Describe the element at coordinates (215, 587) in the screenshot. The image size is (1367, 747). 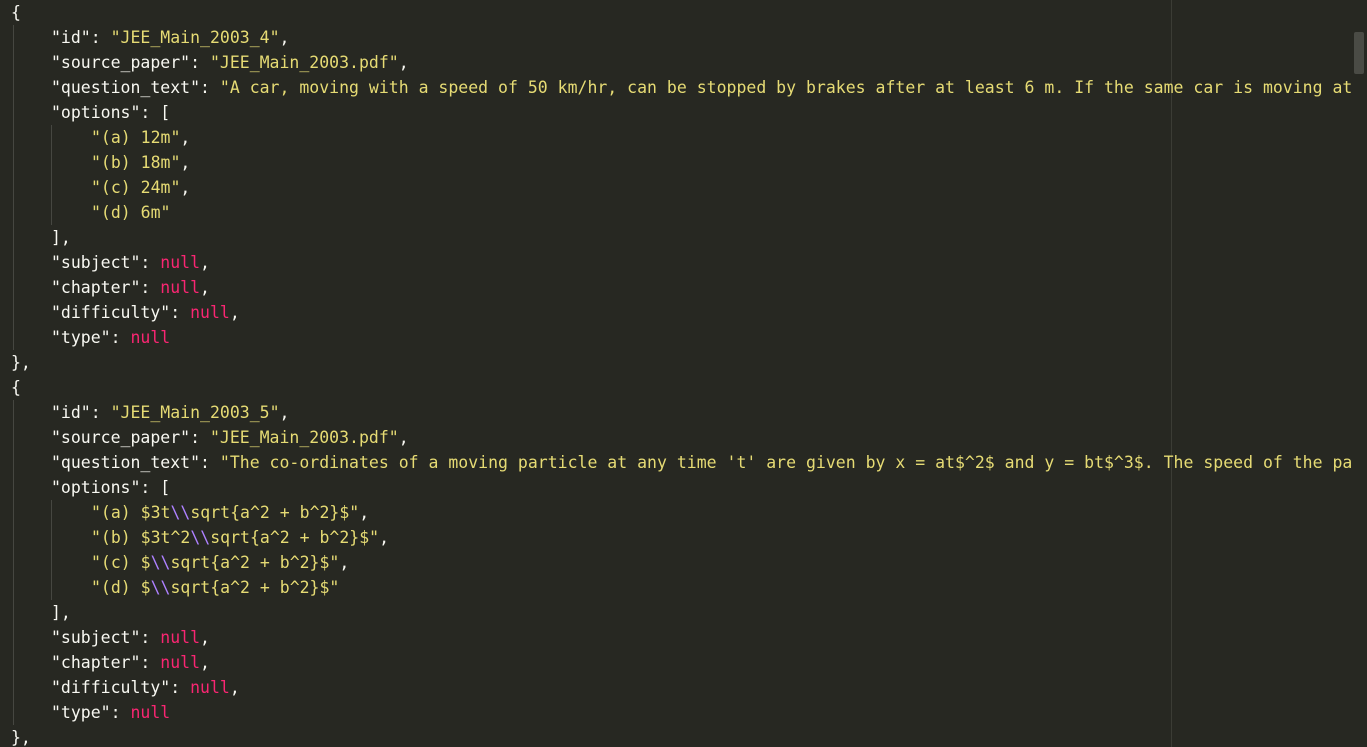
I see `code-line: "(d) $\\sqrt{a^2 + b^2}$"` at that location.